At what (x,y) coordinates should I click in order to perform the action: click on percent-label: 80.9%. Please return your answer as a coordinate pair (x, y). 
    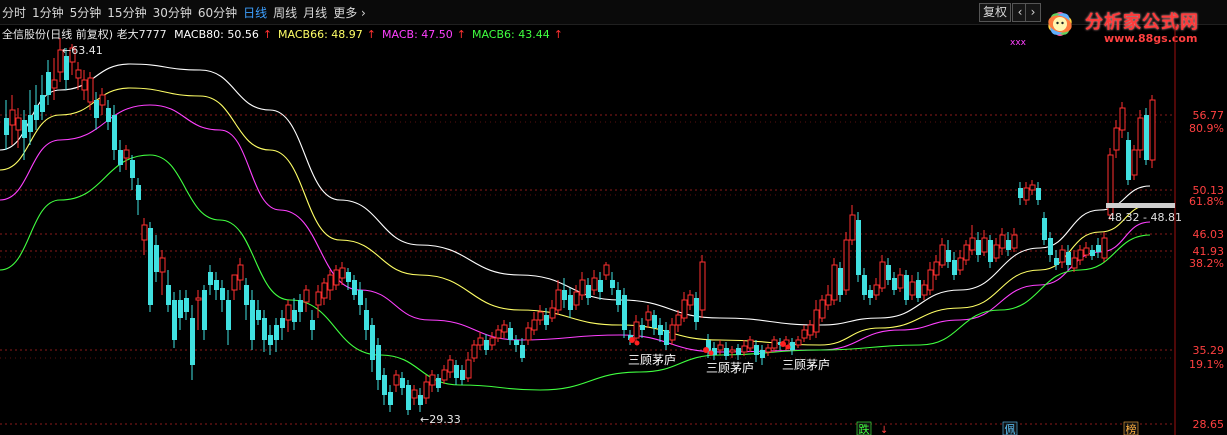
    Looking at the image, I should click on (1206, 128).